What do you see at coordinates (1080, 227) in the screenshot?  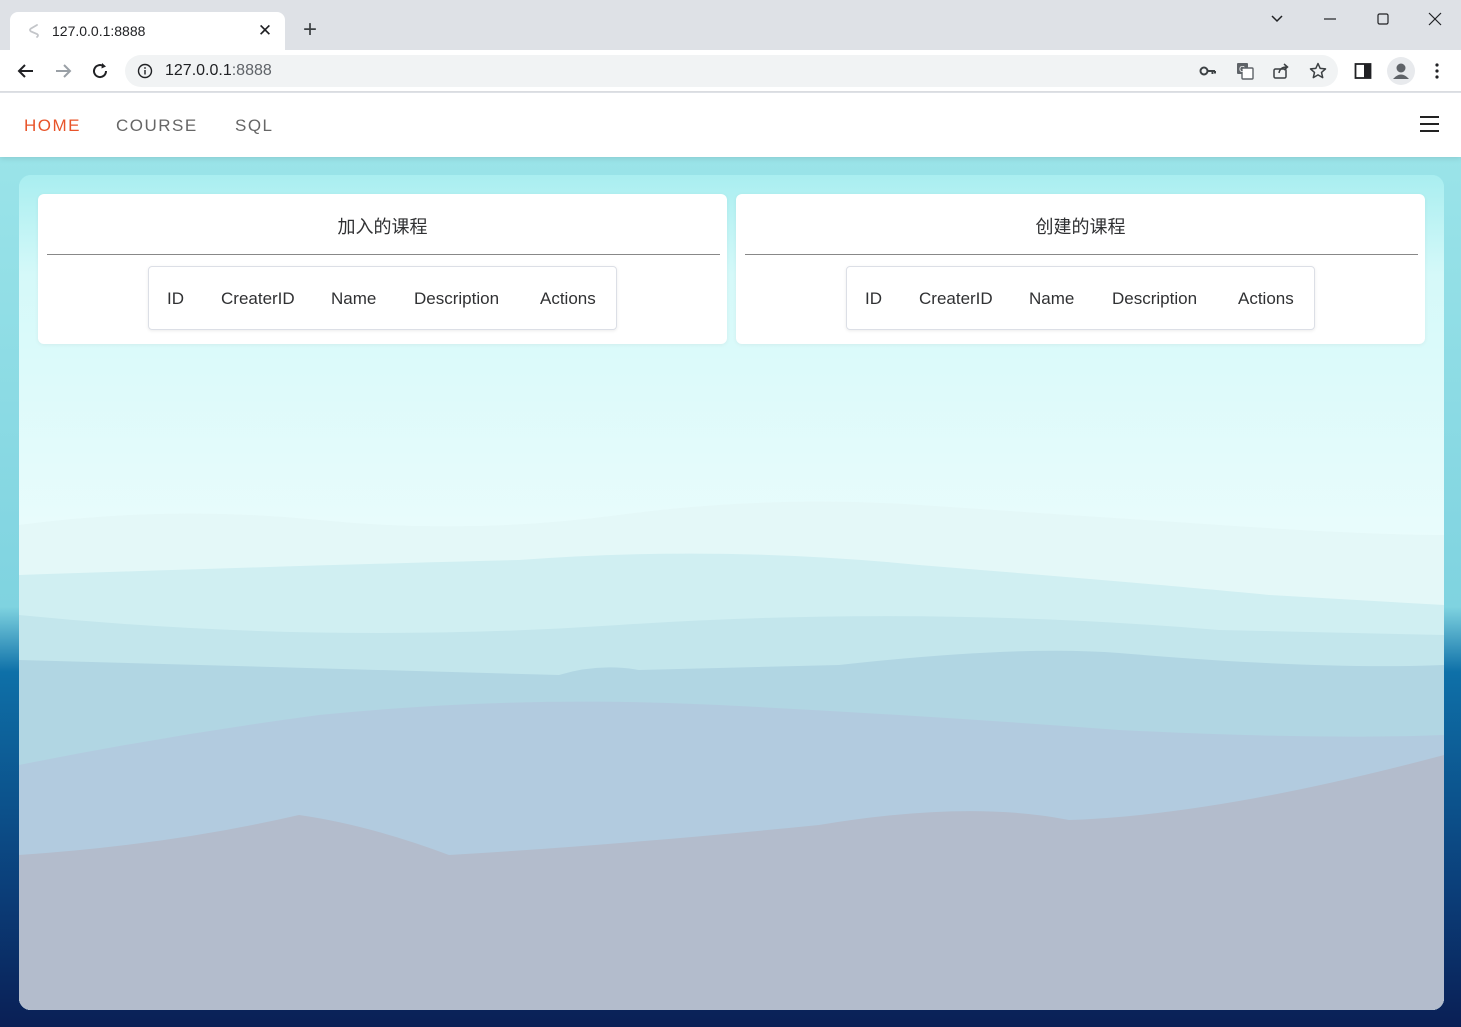 I see `created-courses-title: 创建的课程` at bounding box center [1080, 227].